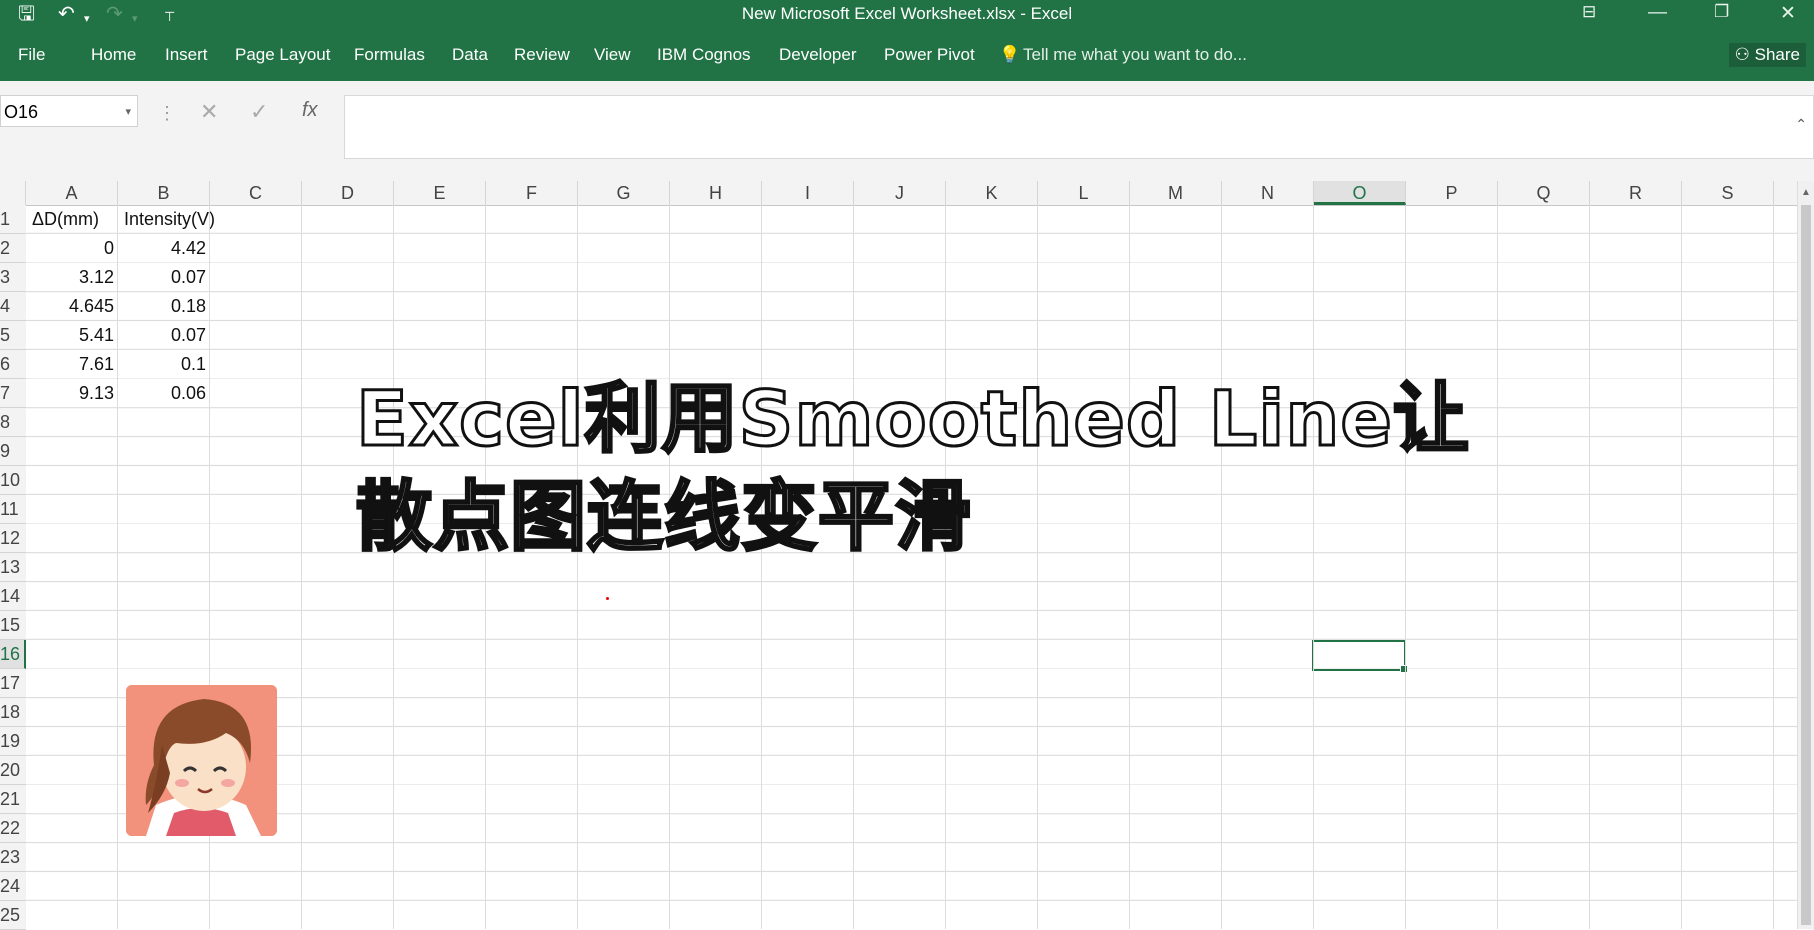 The width and height of the screenshot is (1814, 930). I want to click on insert-function-icon: fx, so click(310, 110).